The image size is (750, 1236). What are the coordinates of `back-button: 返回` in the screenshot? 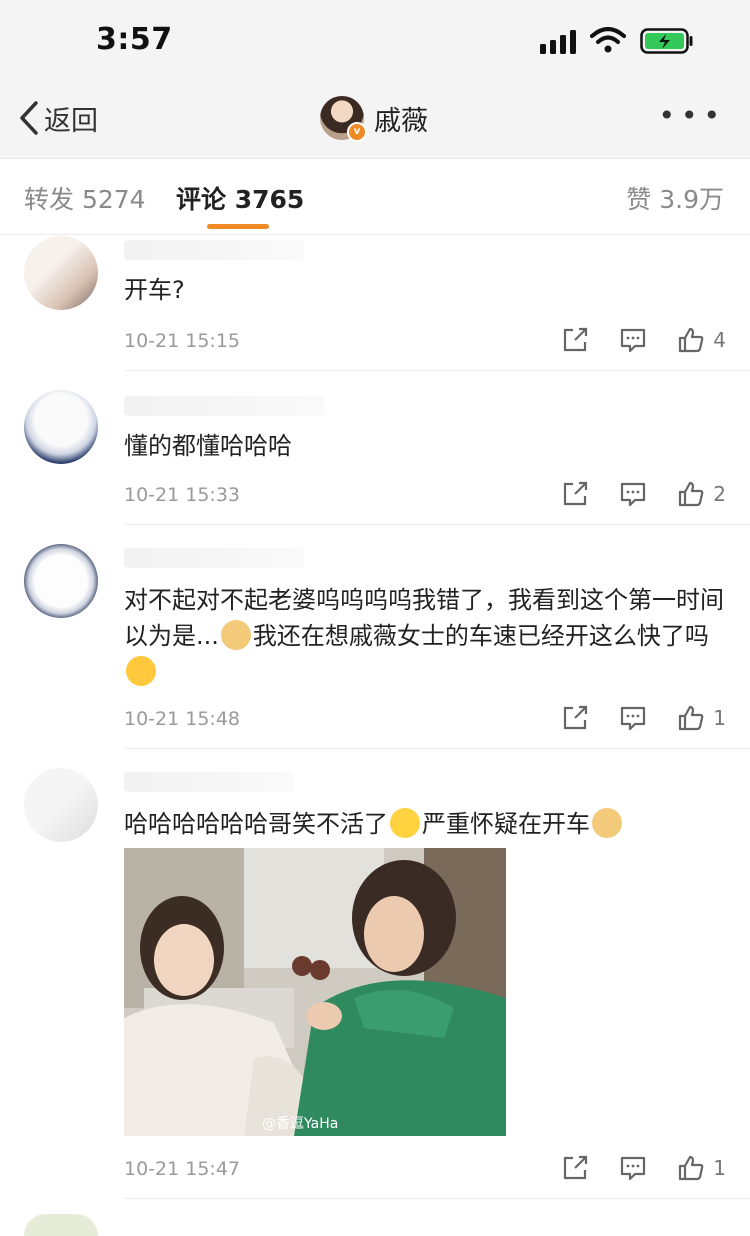 It's located at (58, 118).